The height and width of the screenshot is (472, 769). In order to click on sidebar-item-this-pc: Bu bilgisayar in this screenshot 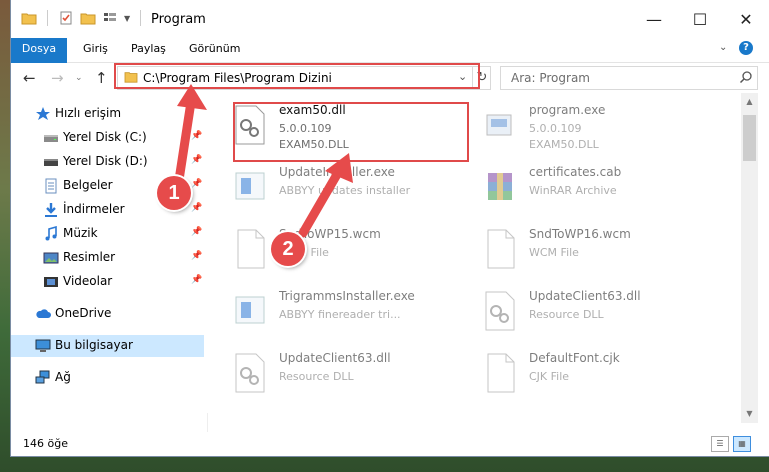, I will do `click(107, 346)`.